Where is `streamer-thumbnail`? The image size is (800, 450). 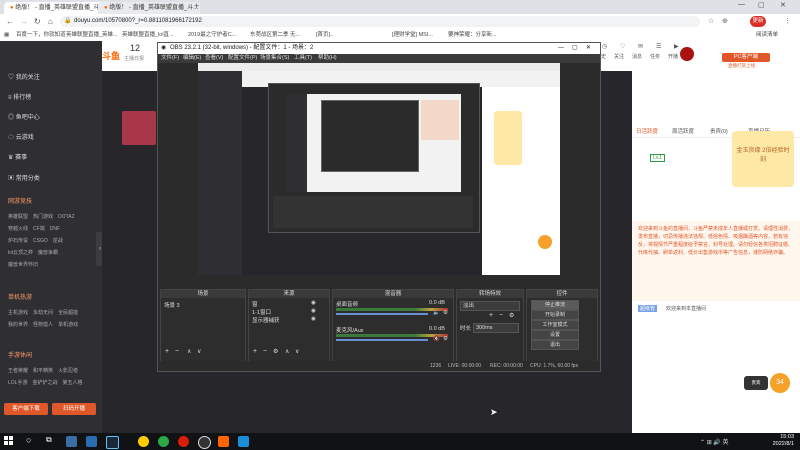 streamer-thumbnail is located at coordinates (139, 128).